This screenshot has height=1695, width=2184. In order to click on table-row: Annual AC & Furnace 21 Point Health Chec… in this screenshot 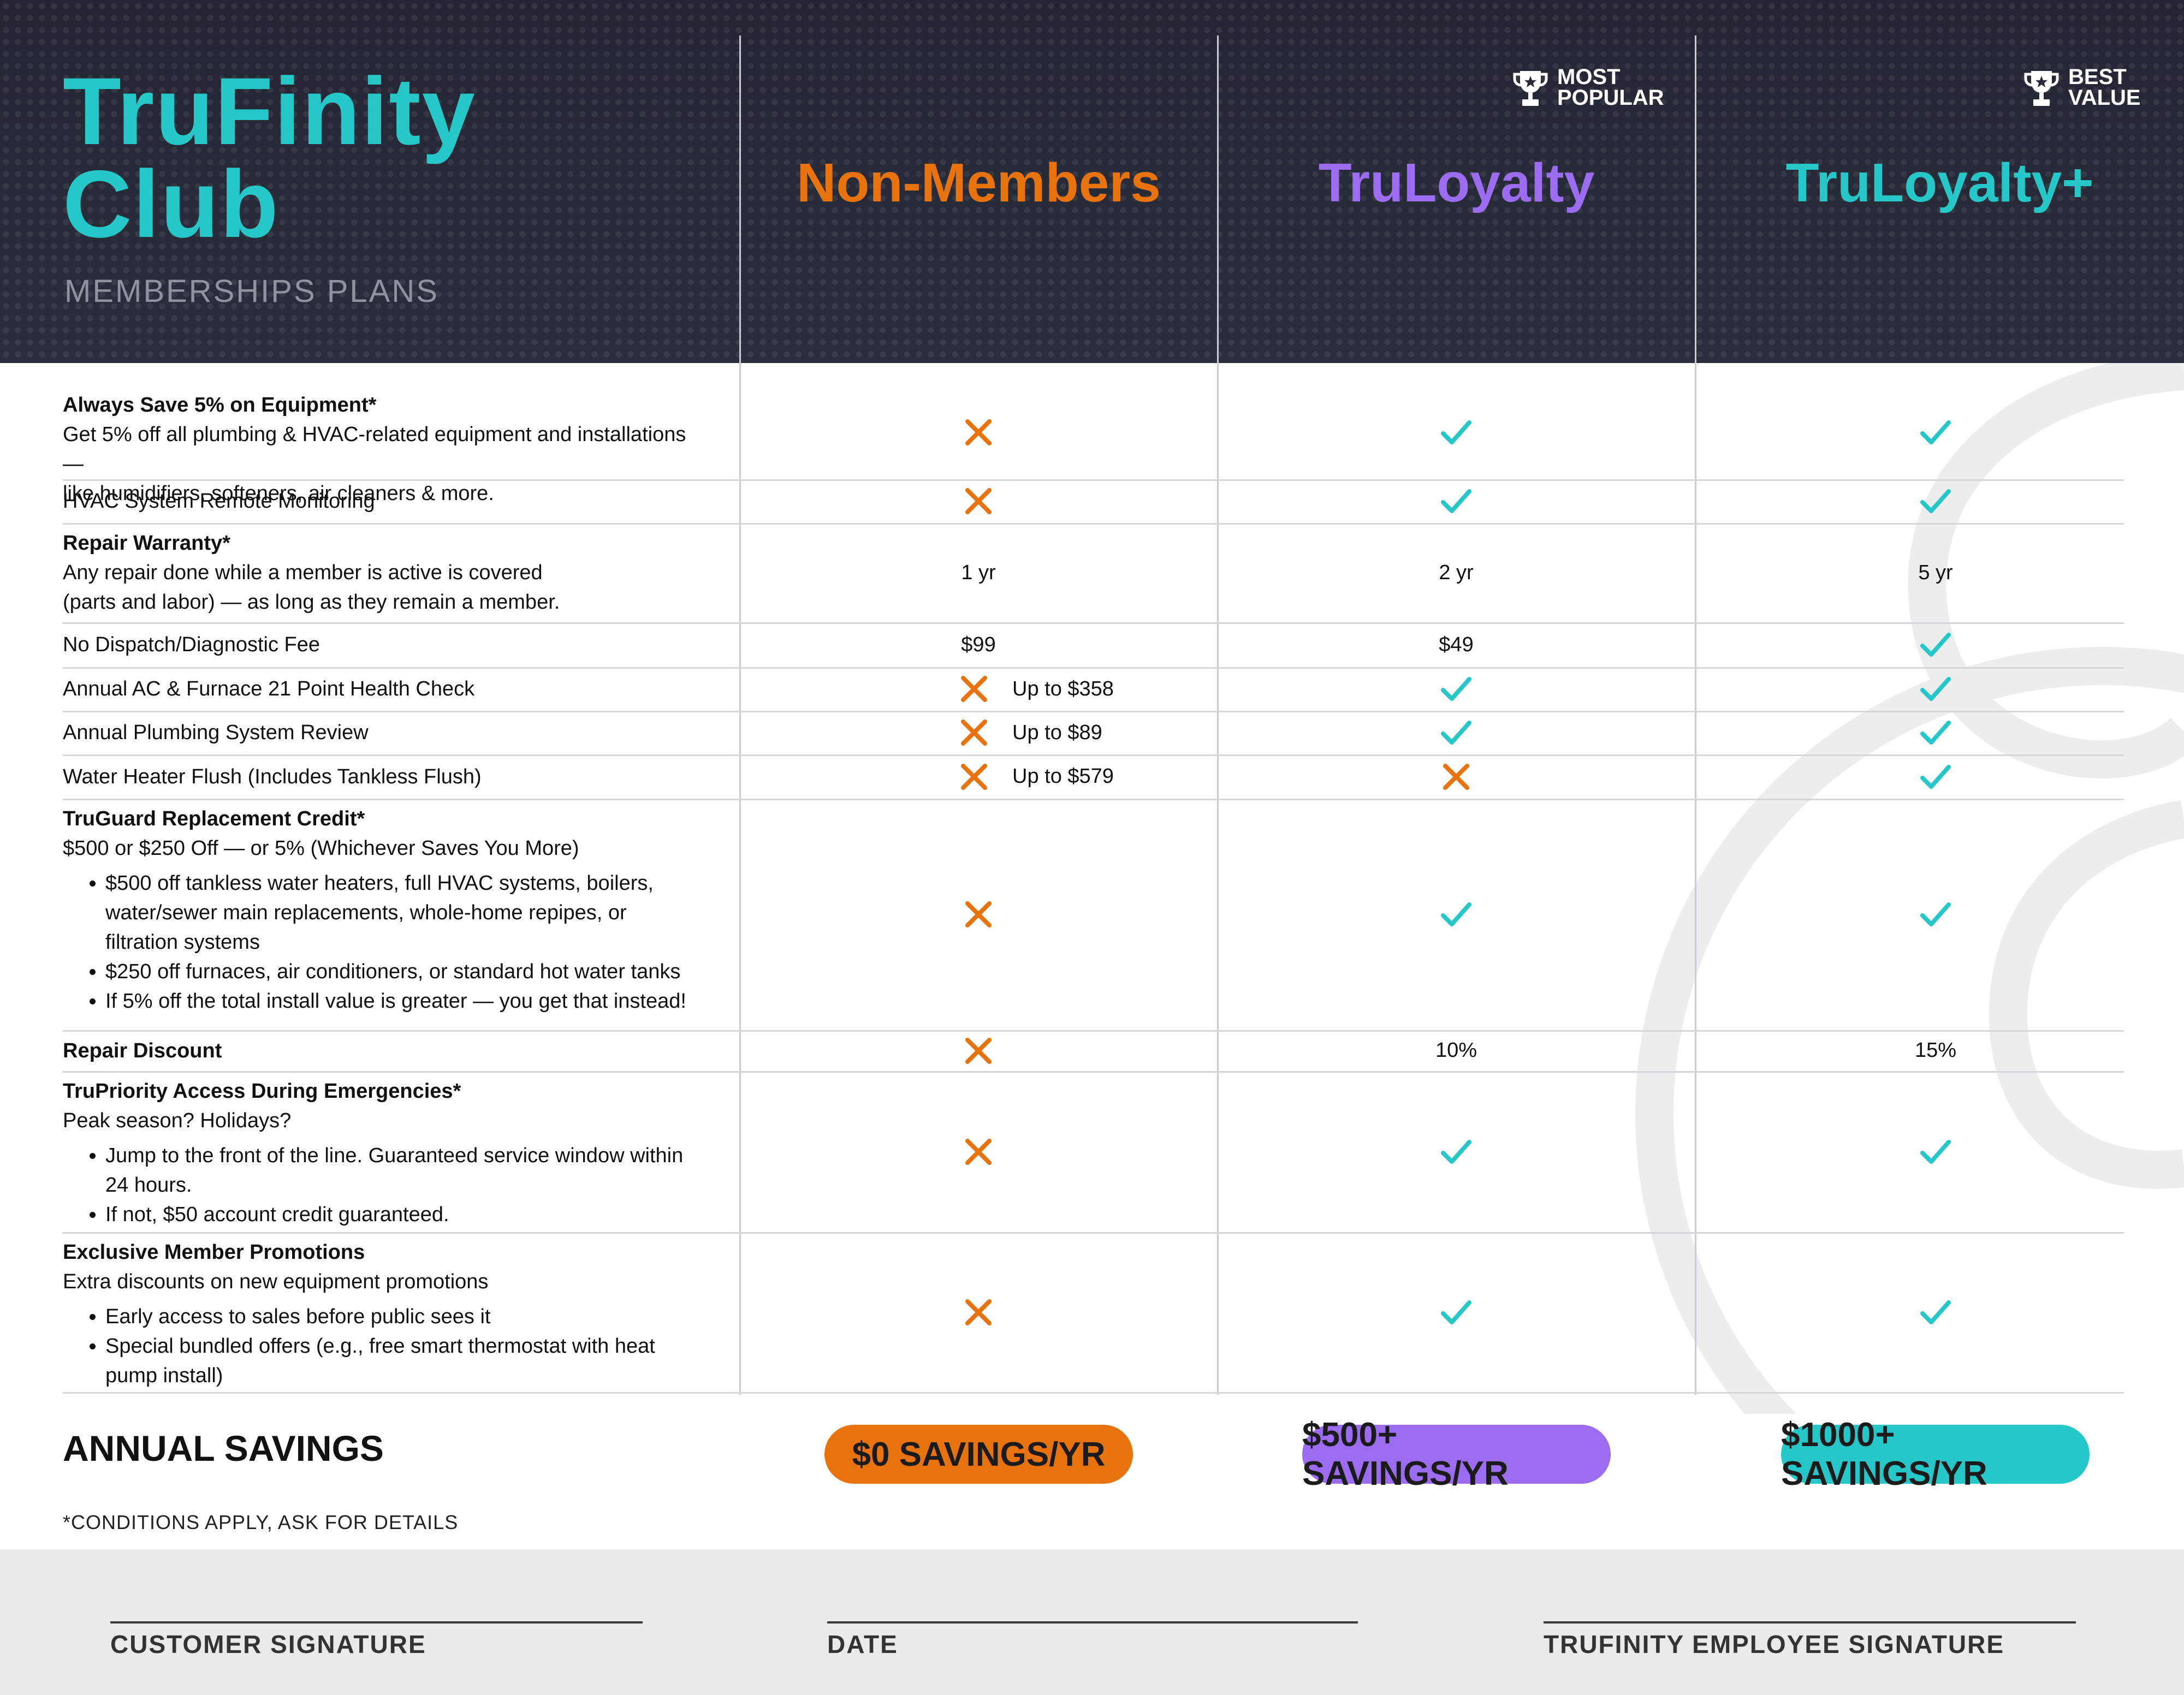, I will do `click(1093, 689)`.